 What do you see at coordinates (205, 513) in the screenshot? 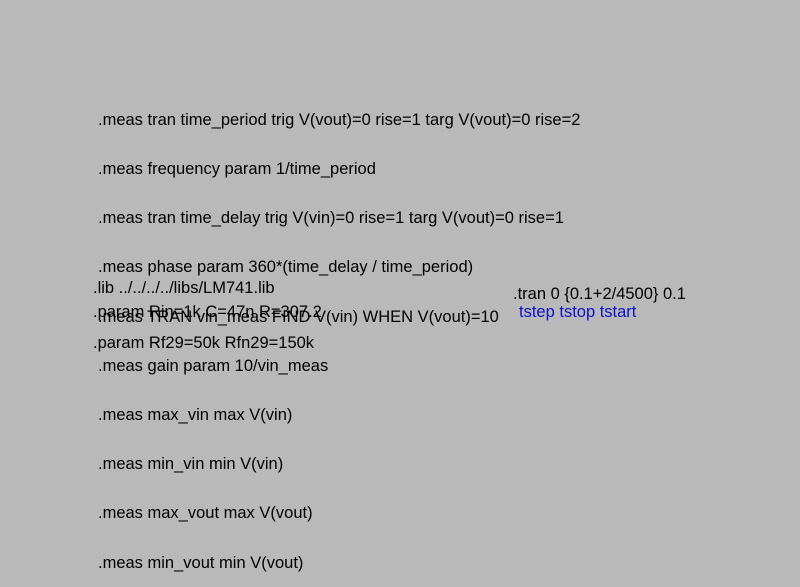
I see `meas-line: .meas max_vout max V(vout)` at bounding box center [205, 513].